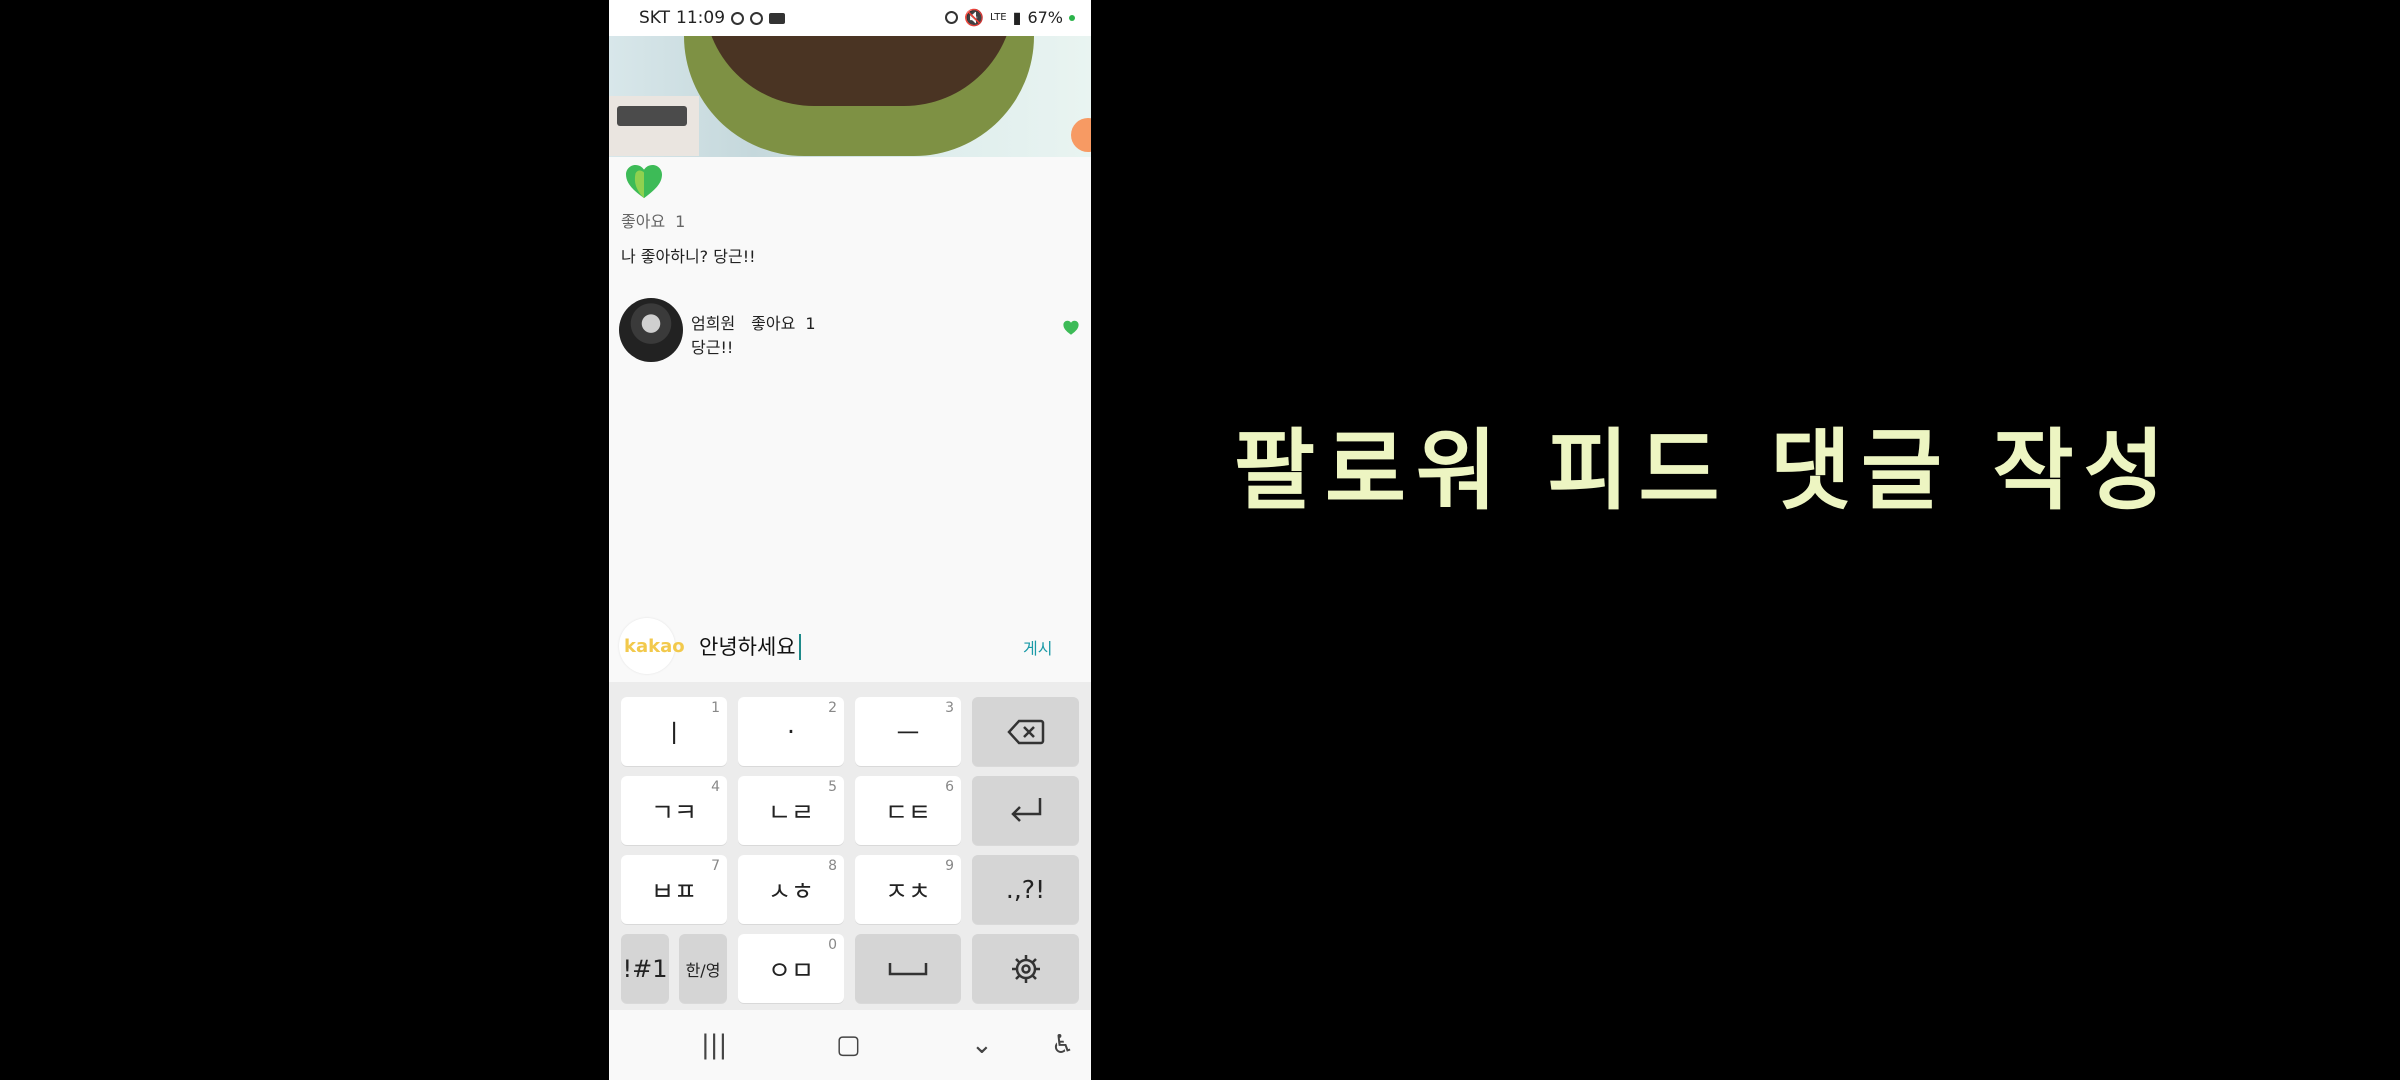 Image resolution: width=2400 pixels, height=1080 pixels. Describe the element at coordinates (651, 330) in the screenshot. I see `avatar` at that location.